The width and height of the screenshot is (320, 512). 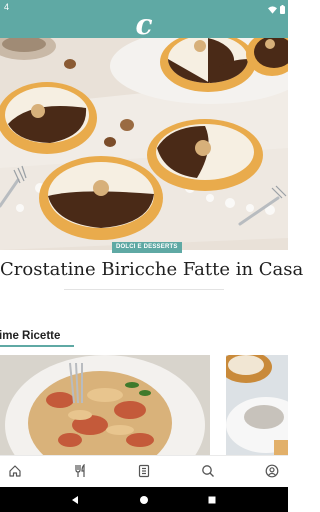 I want to click on pasta-dish-image, so click(x=105, y=405).